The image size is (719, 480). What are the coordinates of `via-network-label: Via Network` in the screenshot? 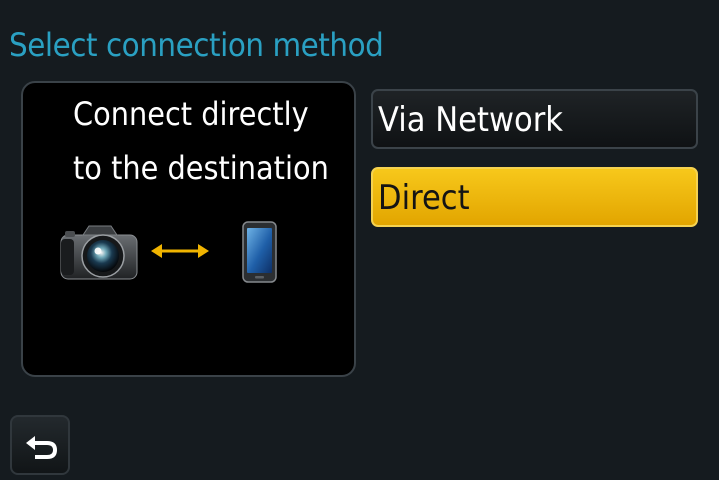 It's located at (471, 120).